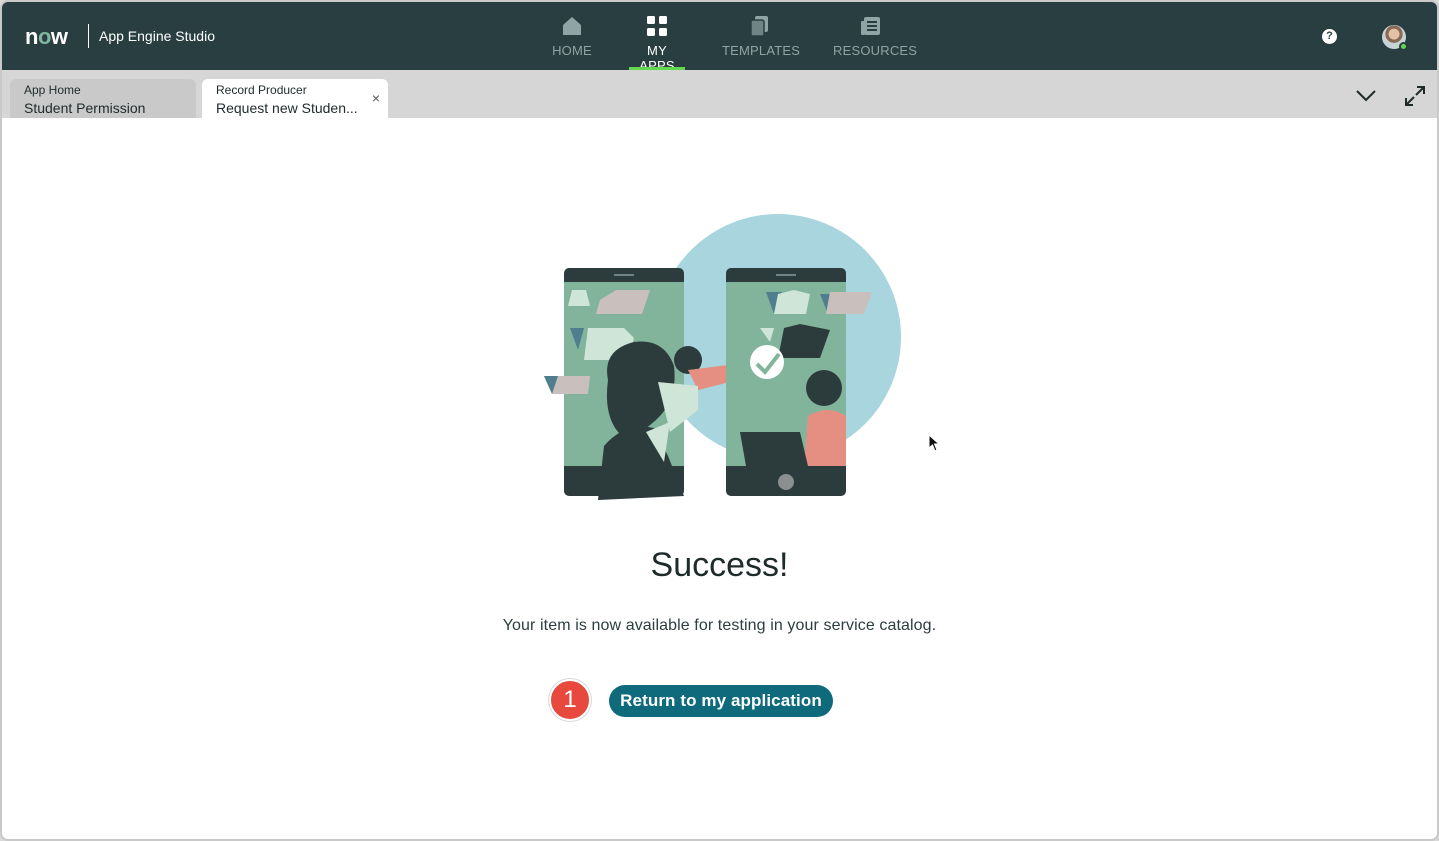  What do you see at coordinates (103, 98) in the screenshot?
I see `tab-app-home: App Home Student Permission` at bounding box center [103, 98].